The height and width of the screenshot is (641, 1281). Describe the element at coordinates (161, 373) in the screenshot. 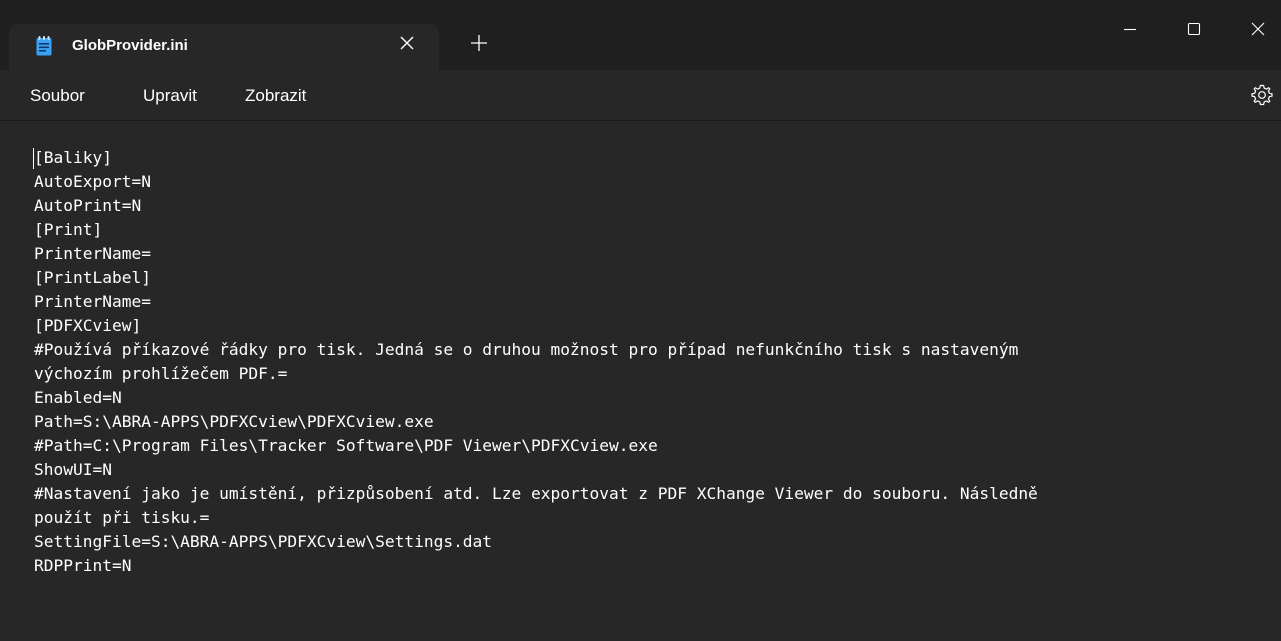

I see `text-line: výchozím prohlížečem PDF.=` at that location.